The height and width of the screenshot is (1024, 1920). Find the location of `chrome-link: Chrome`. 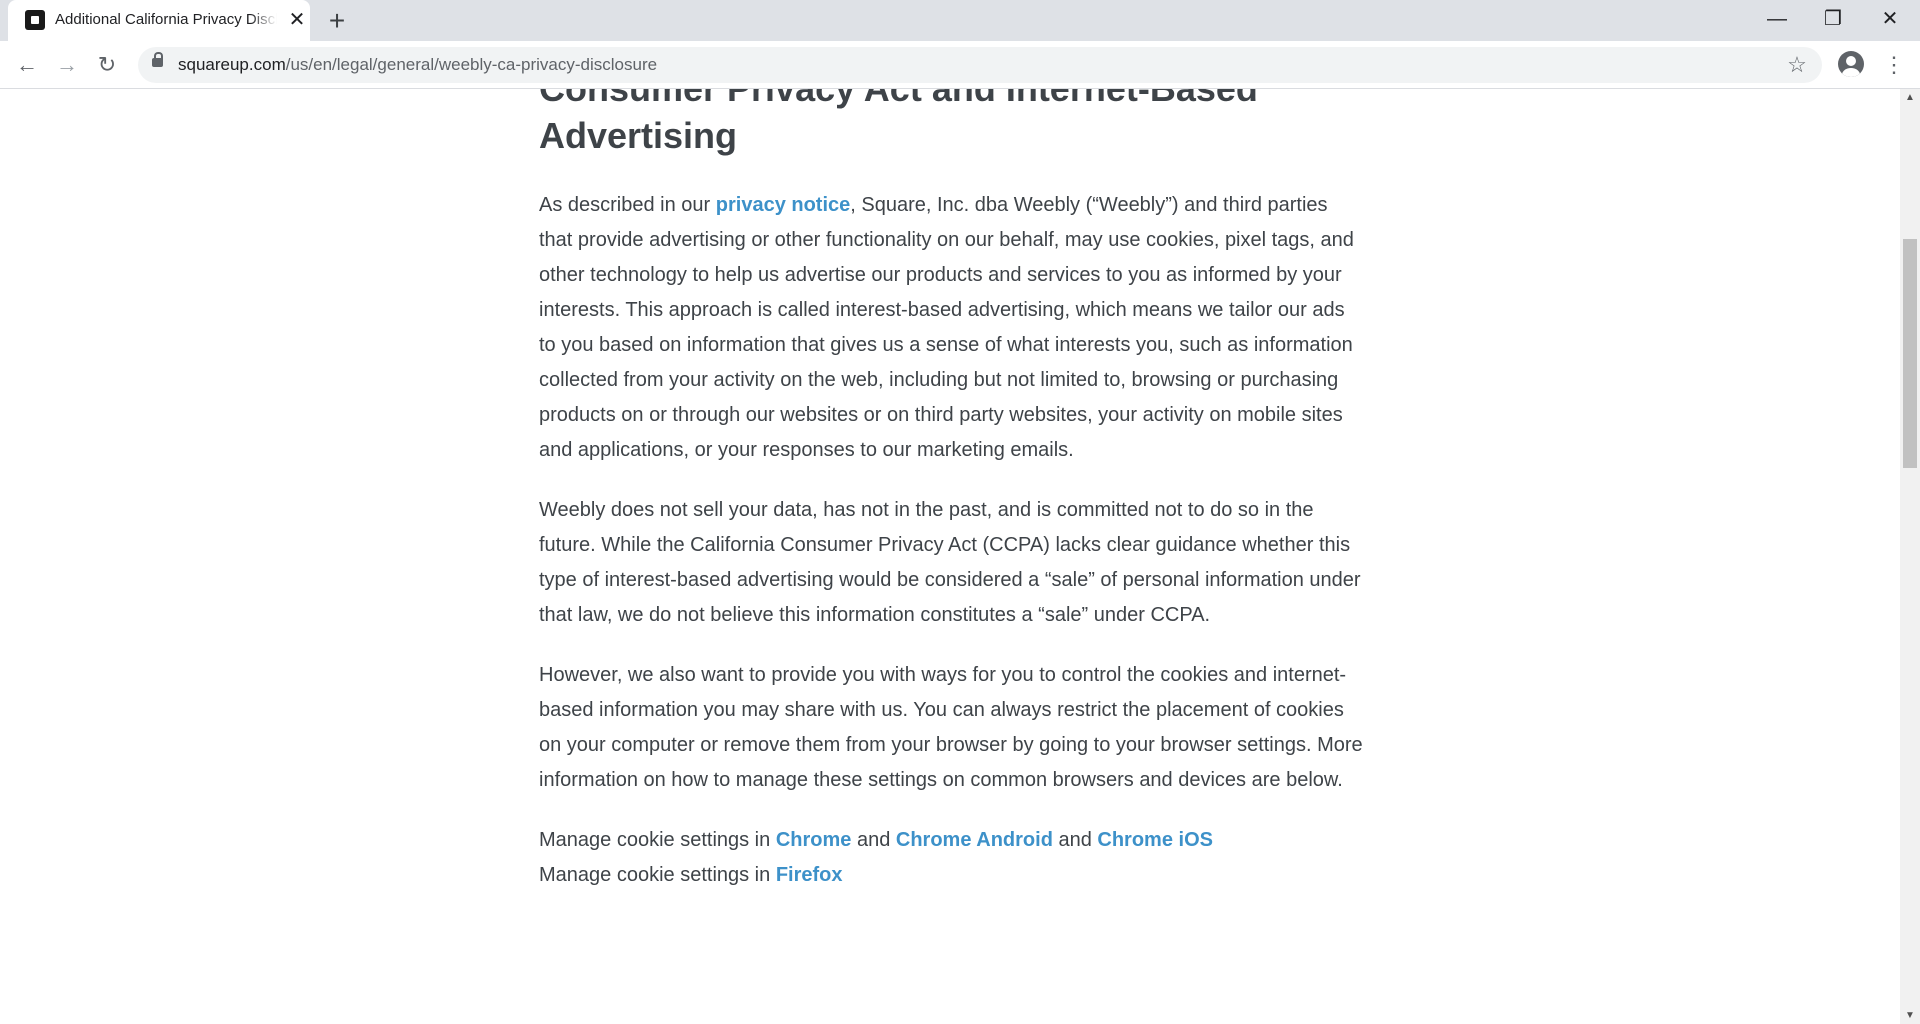

chrome-link: Chrome is located at coordinates (814, 840).